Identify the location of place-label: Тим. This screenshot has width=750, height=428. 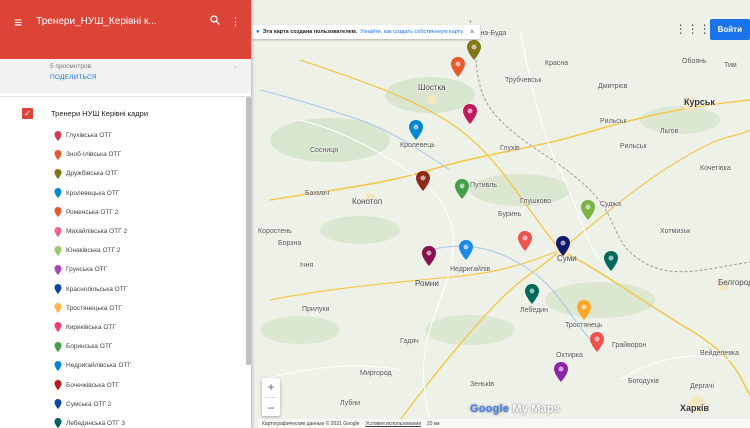
(730, 65).